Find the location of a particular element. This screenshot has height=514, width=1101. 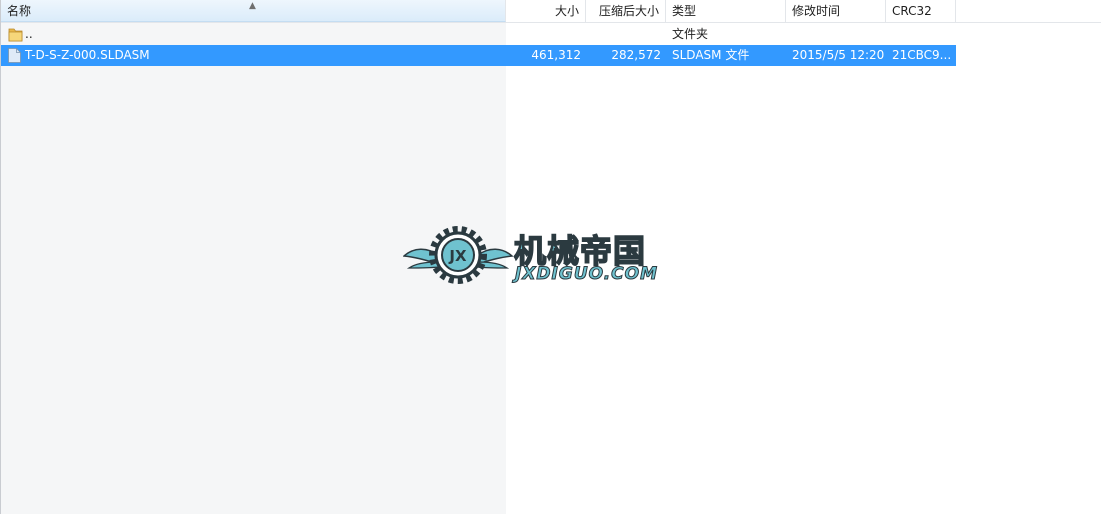

row-name: T-D-S-Z-000.SLDASM is located at coordinates (87, 55).